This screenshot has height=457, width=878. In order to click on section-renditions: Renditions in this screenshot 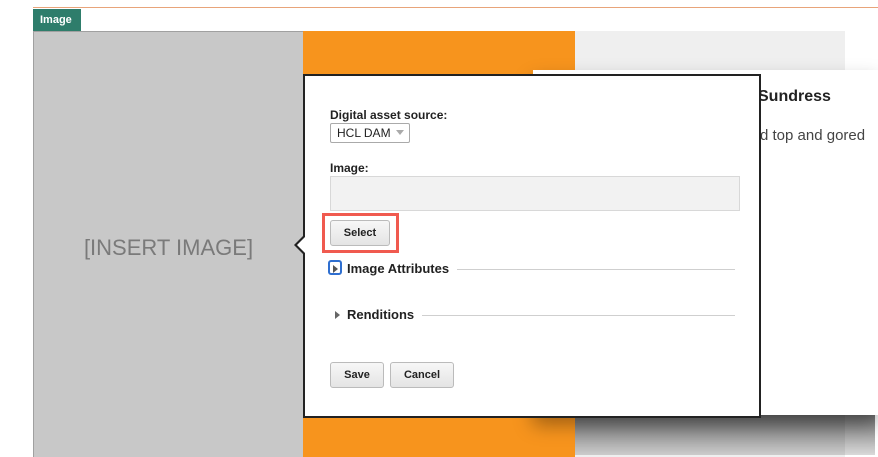, I will do `click(532, 315)`.